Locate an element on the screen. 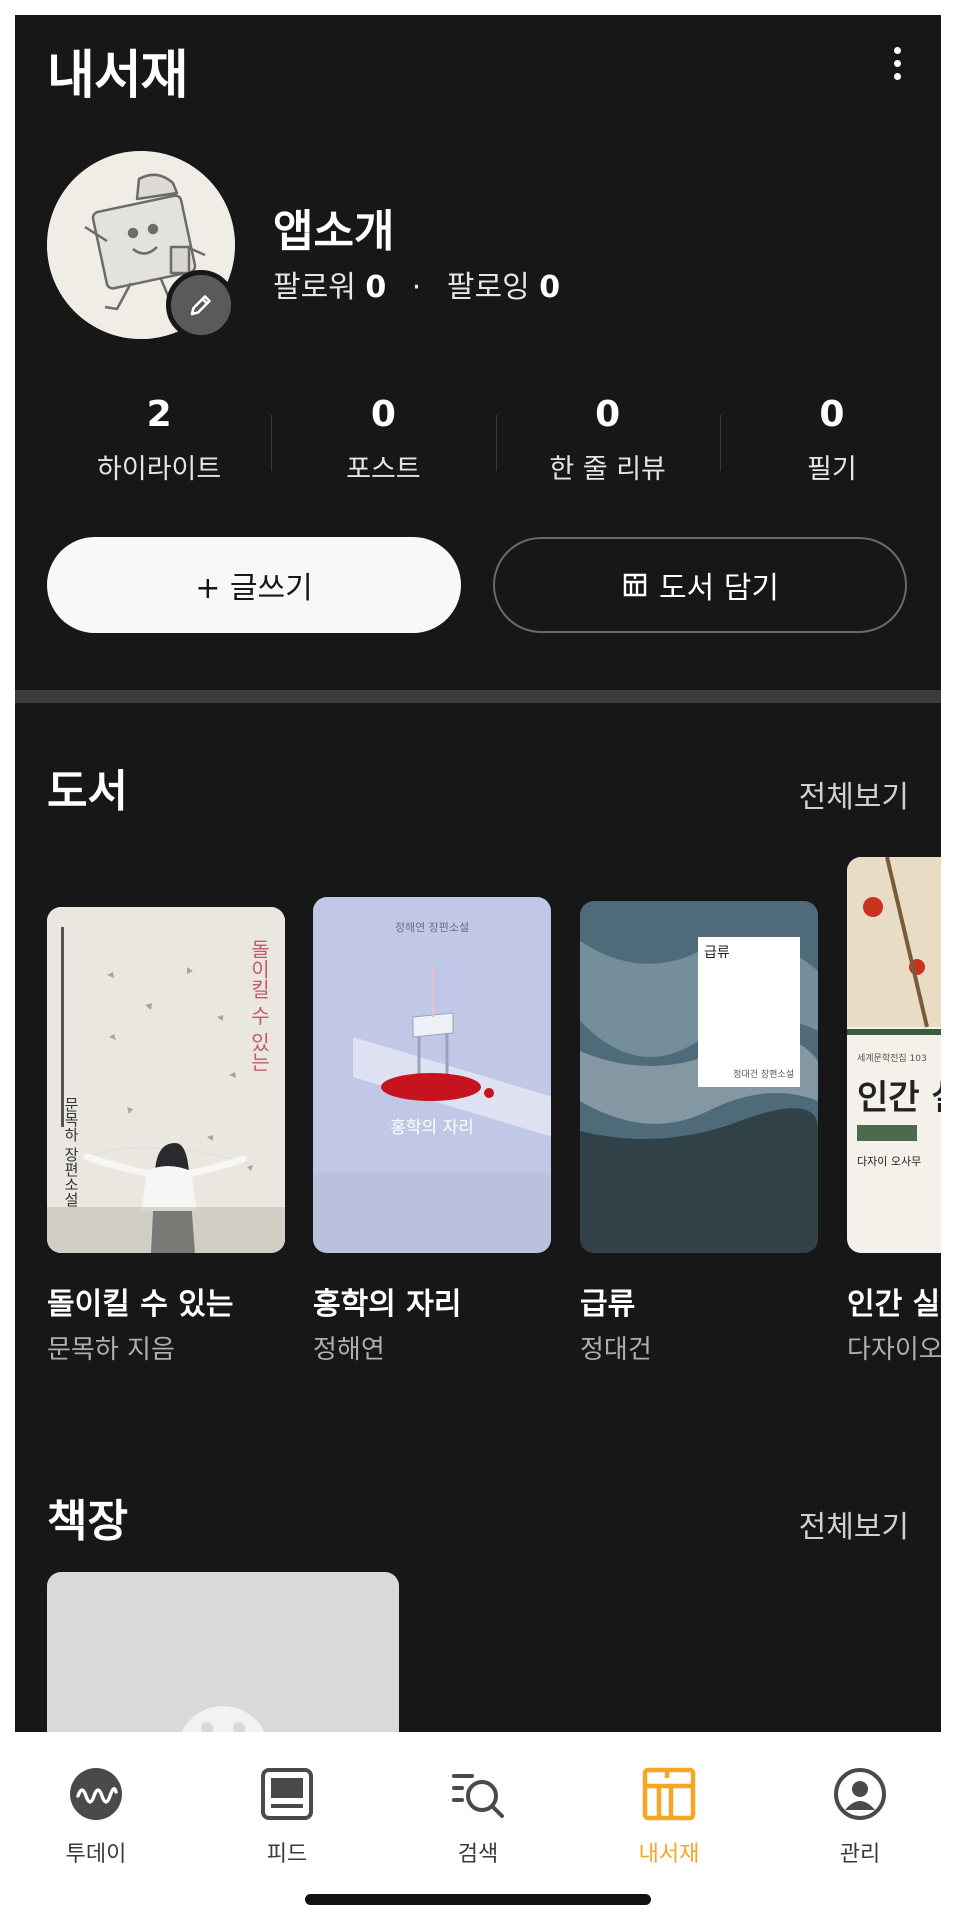  nav-item-today: 투데이 is located at coordinates (96, 1817).